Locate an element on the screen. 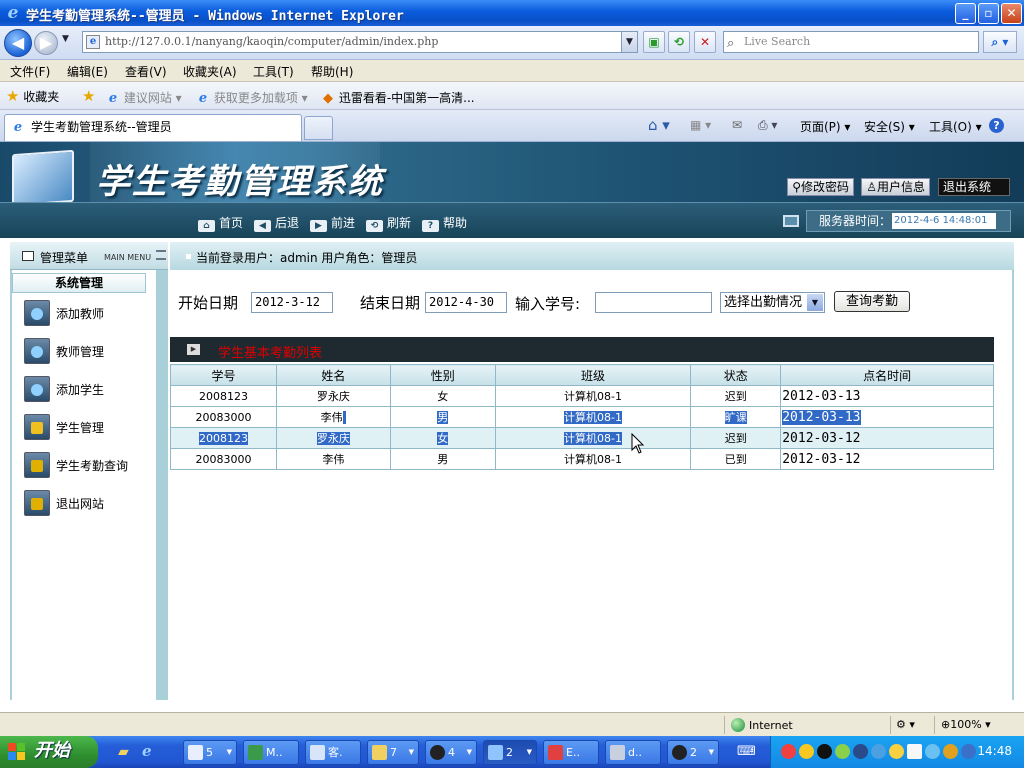 The width and height of the screenshot is (1024, 768). menu-student-management: 学生管理 is located at coordinates (89, 427).